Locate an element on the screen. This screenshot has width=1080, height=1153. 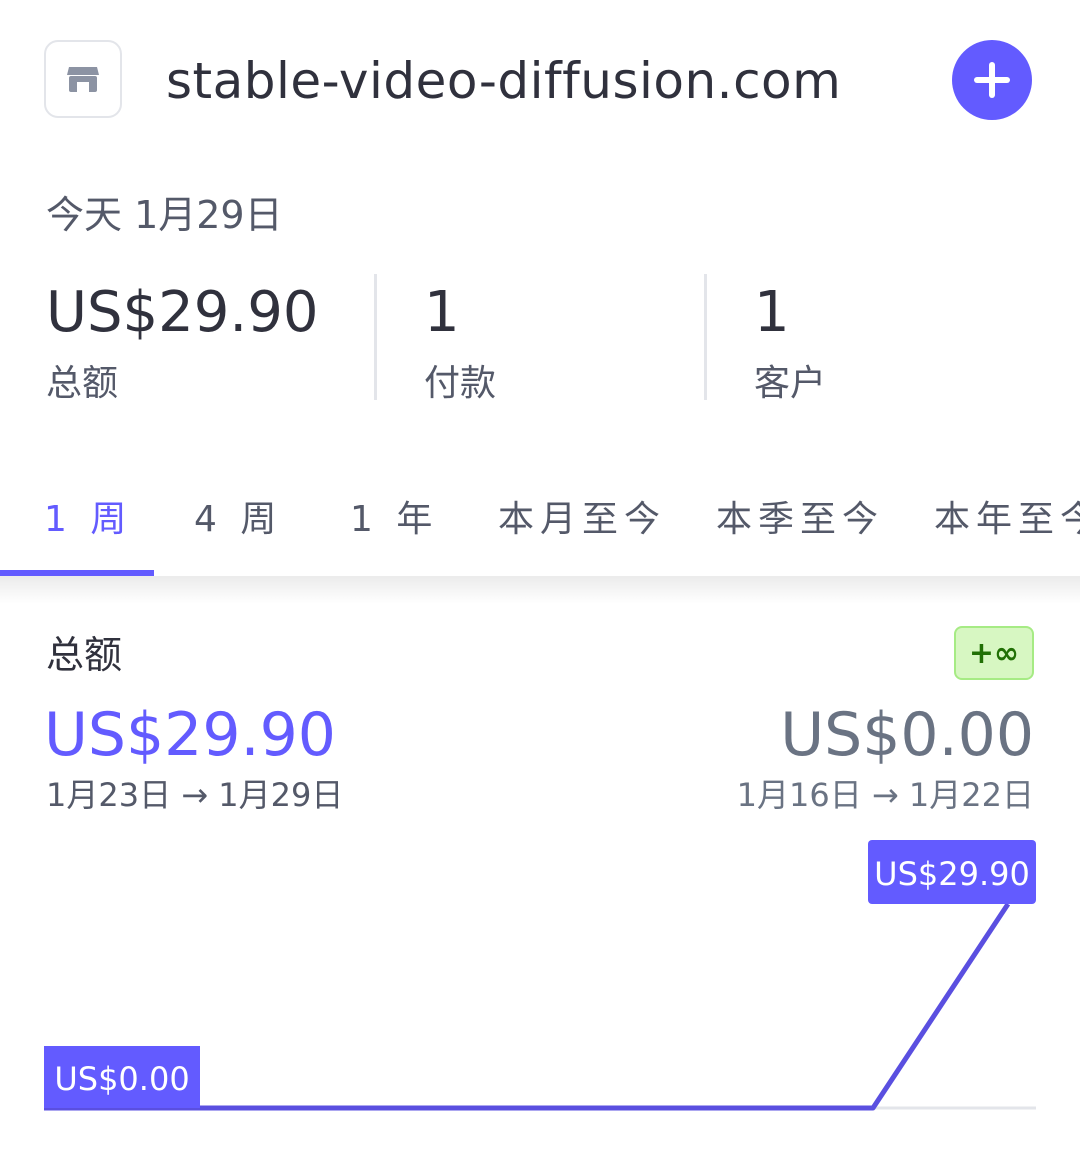
end-label-text: US$29.90 is located at coordinates (952, 874).